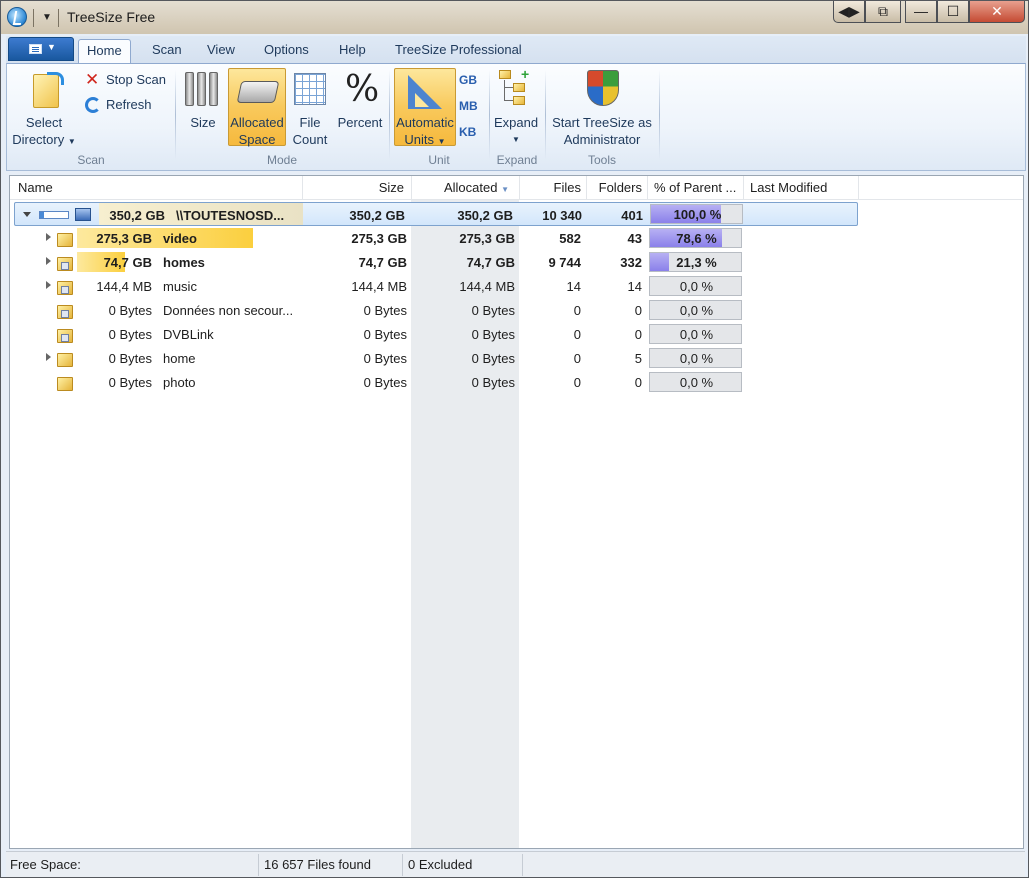  What do you see at coordinates (517, 160) in the screenshot?
I see `expand-group-label: Expand` at bounding box center [517, 160].